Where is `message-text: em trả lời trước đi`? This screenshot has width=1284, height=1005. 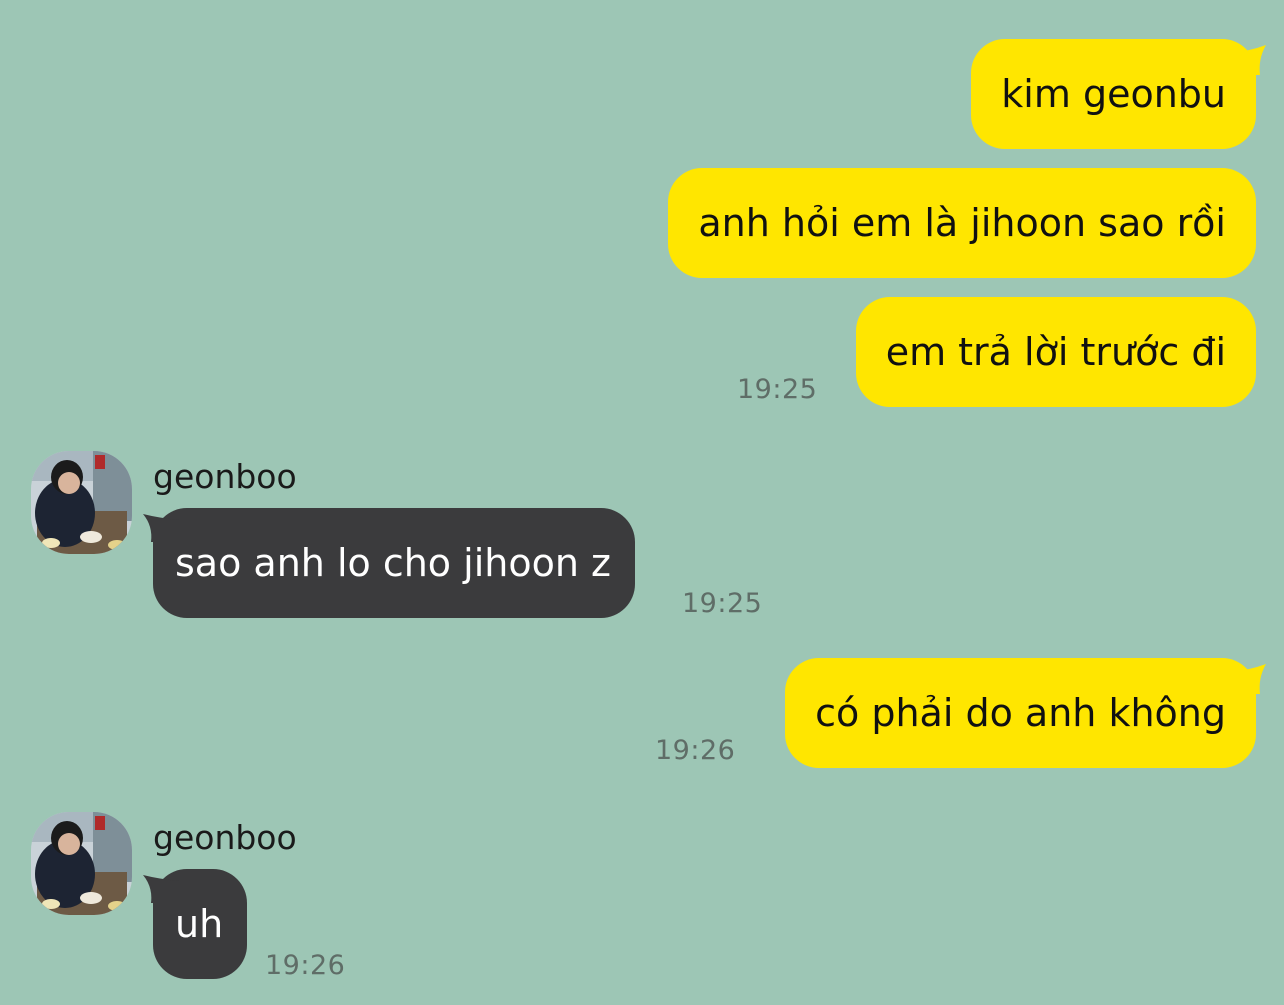 message-text: em trả lời trước đi is located at coordinates (1055, 352).